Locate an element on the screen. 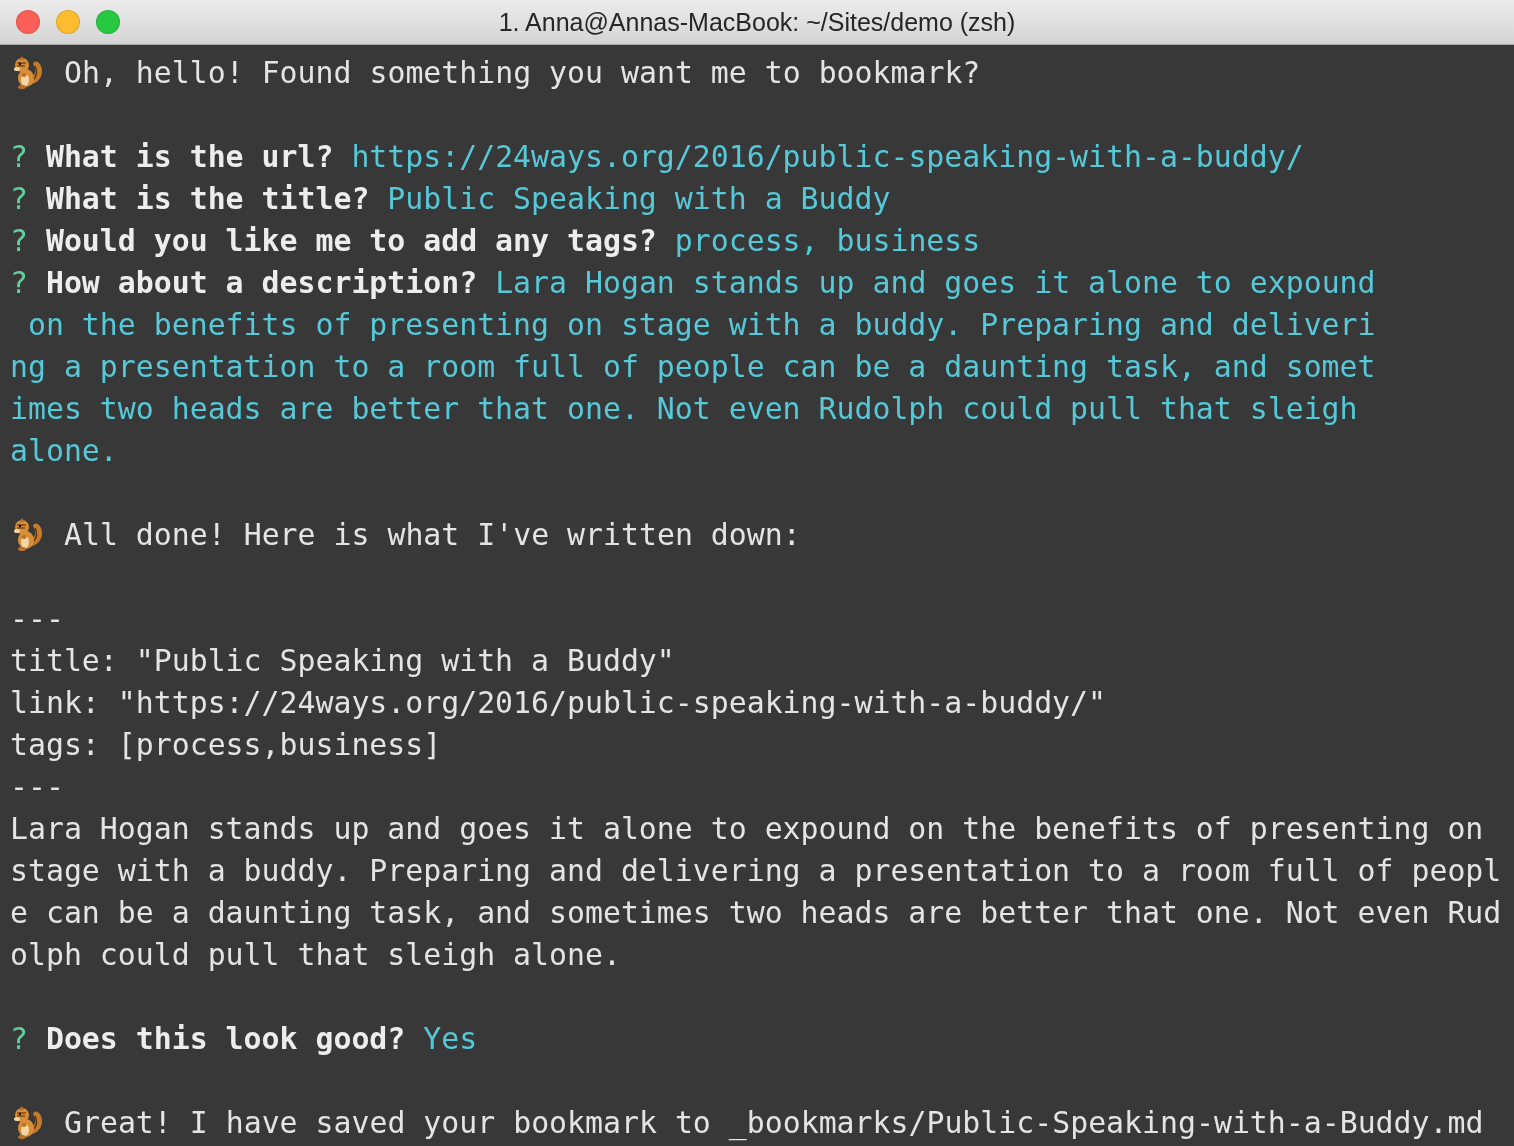  message-text: Oh, hello! Found something you want me to bookmark? is located at coordinates (522, 72).